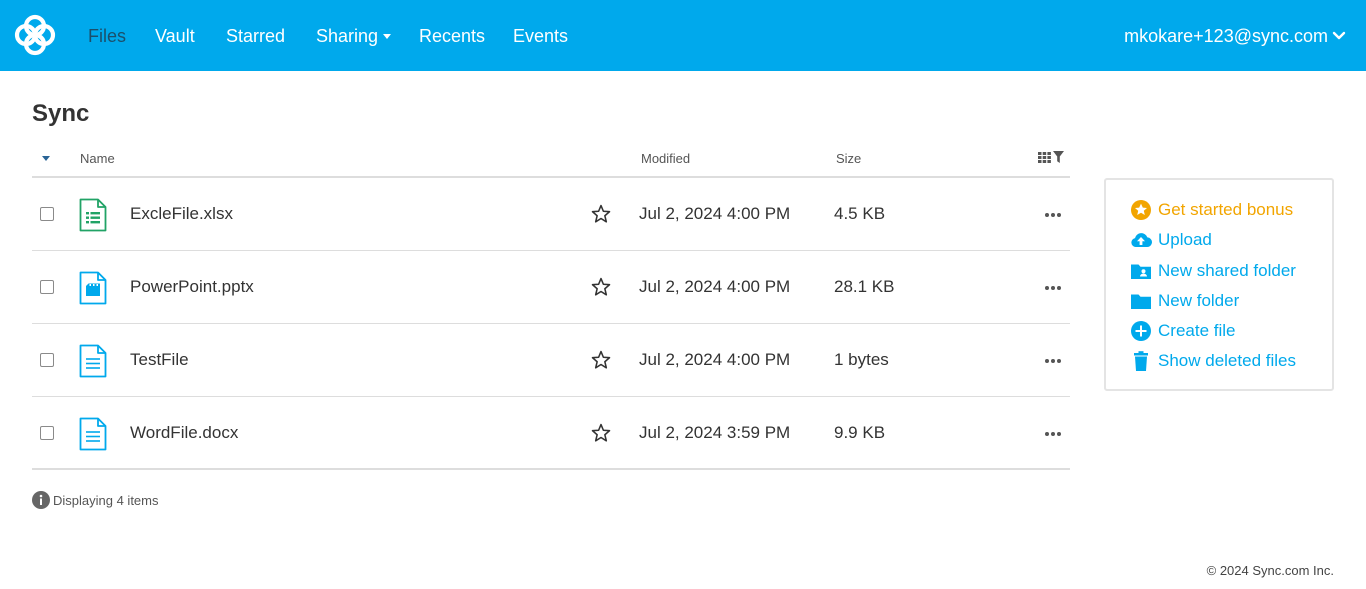 This screenshot has height=589, width=1366. What do you see at coordinates (1199, 300) in the screenshot?
I see `new-folder-label: New folder` at bounding box center [1199, 300].